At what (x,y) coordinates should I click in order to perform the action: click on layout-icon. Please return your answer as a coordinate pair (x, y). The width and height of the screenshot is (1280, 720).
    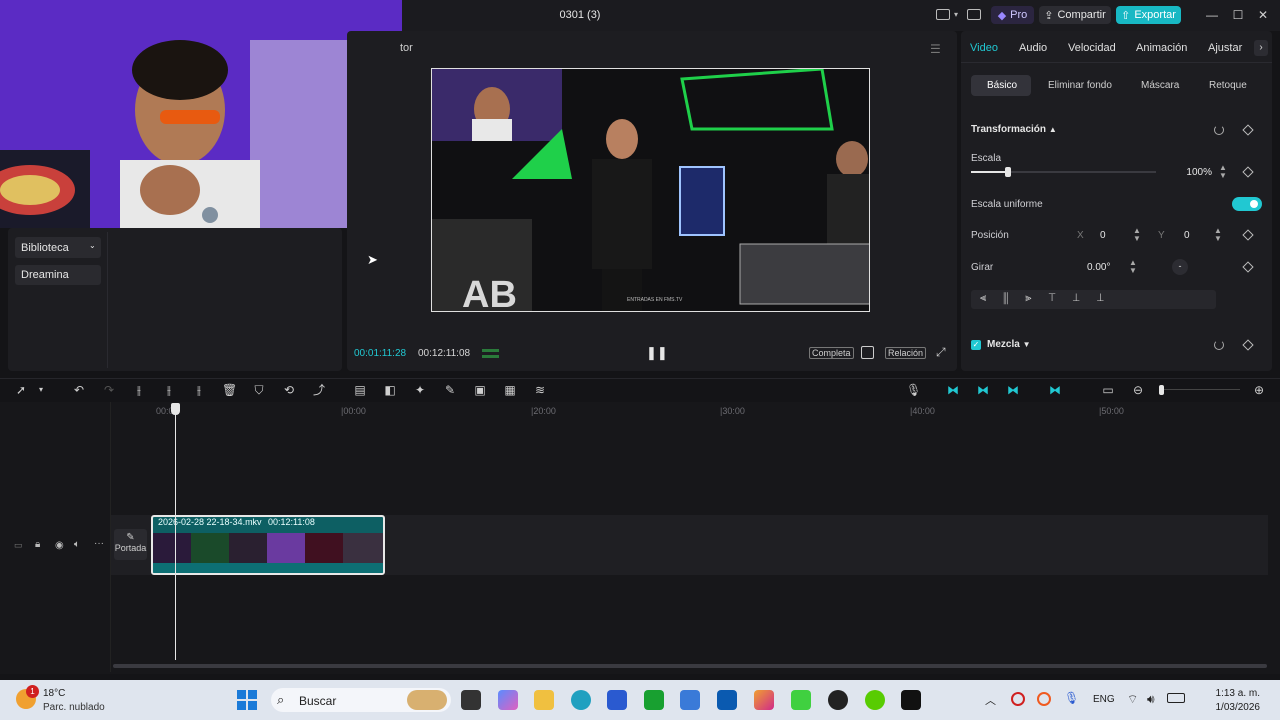
    Looking at the image, I should click on (943, 14).